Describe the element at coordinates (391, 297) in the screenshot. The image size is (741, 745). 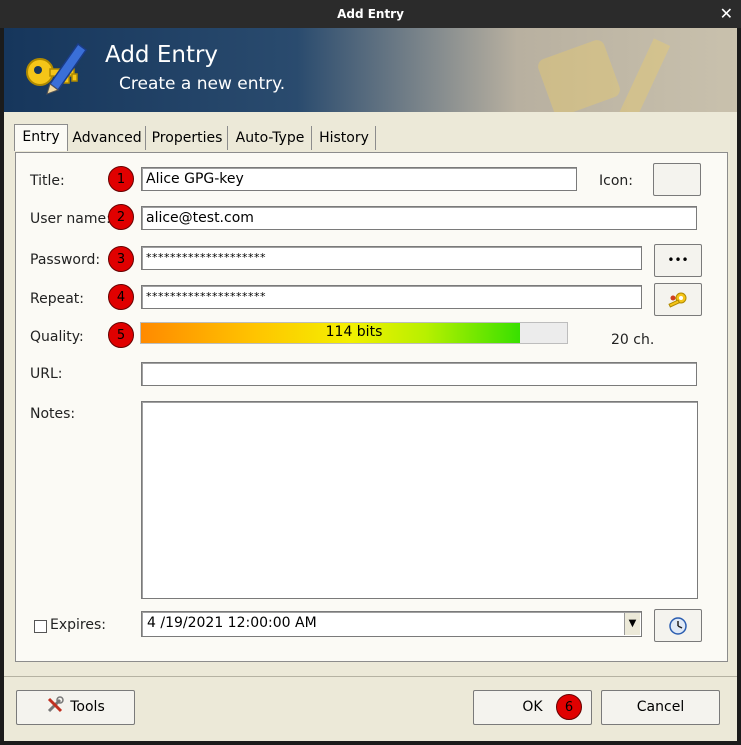
I see `repeat-password-input: ********************` at that location.